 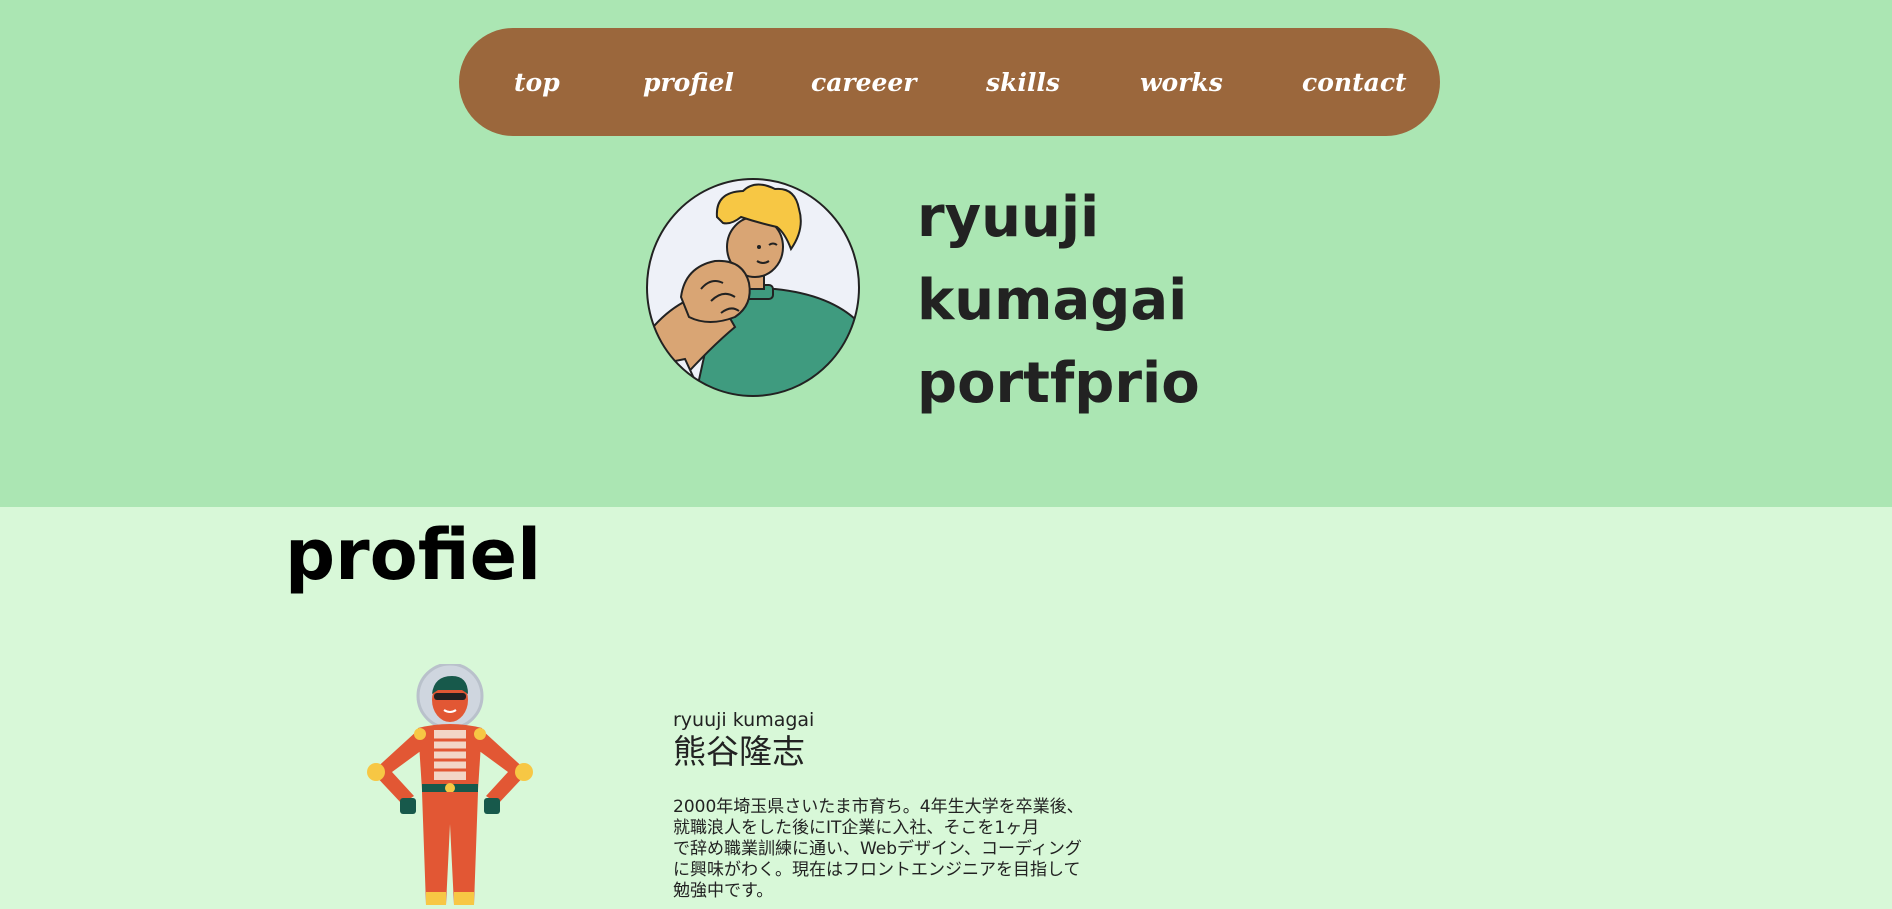 What do you see at coordinates (452, 783) in the screenshot?
I see `astronaut-icon` at bounding box center [452, 783].